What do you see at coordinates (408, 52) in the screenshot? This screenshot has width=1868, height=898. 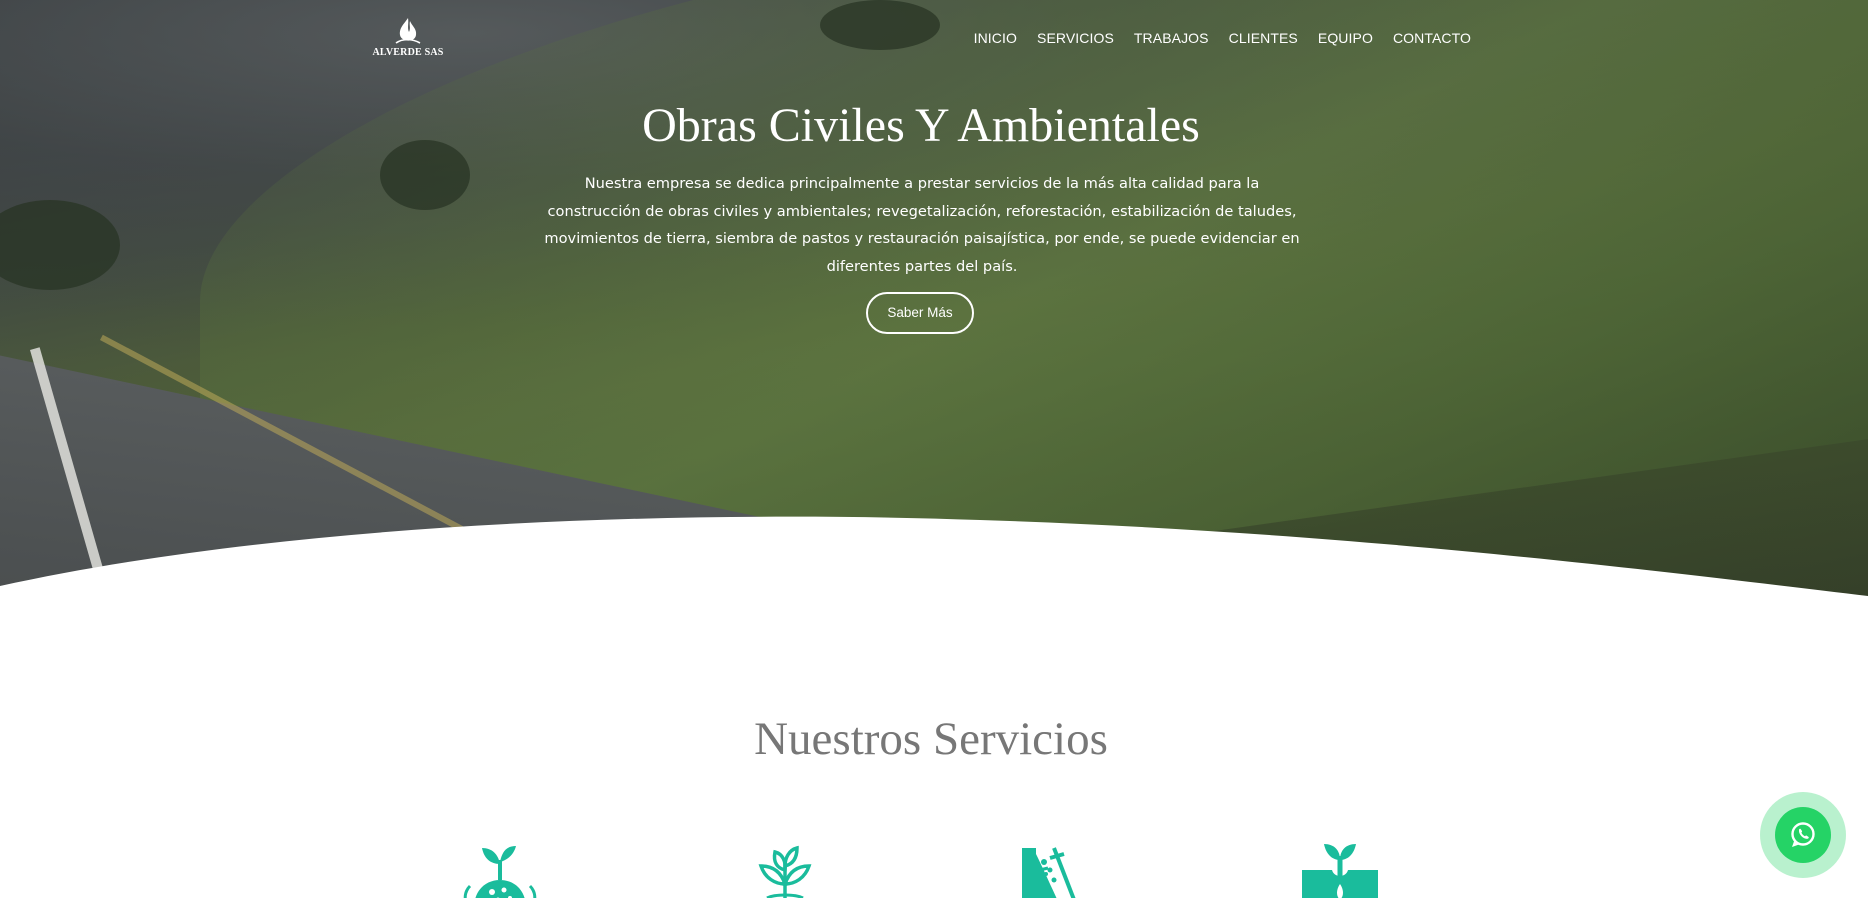 I see `logo-text: ALVERDE SAS` at bounding box center [408, 52].